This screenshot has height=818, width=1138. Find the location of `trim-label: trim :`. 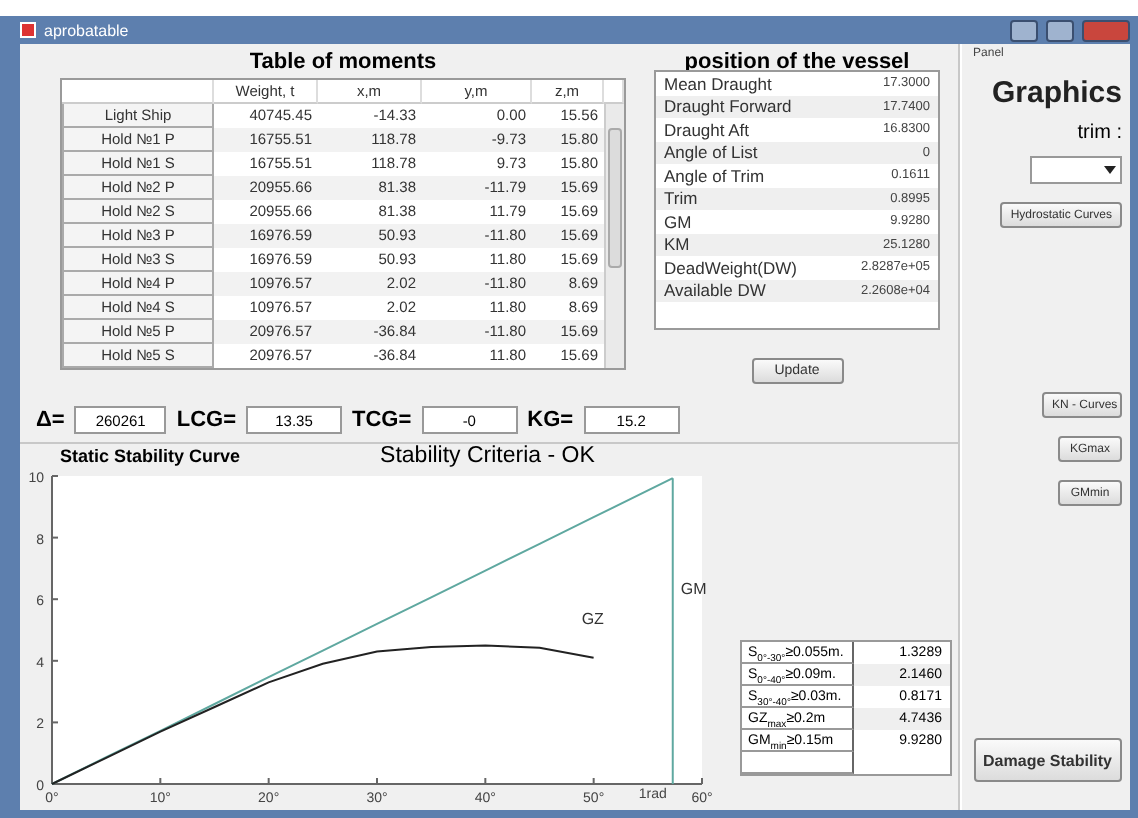

trim-label: trim : is located at coordinates (1099, 133).